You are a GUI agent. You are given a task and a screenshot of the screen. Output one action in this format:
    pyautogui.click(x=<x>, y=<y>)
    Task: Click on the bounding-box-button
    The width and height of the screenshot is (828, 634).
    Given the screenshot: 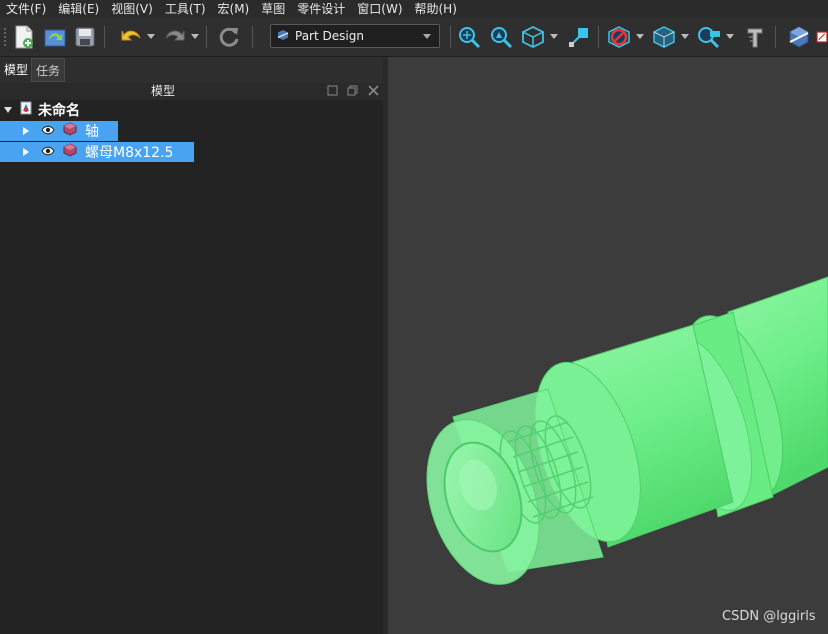 What is the action you would take?
    pyautogui.click(x=664, y=37)
    